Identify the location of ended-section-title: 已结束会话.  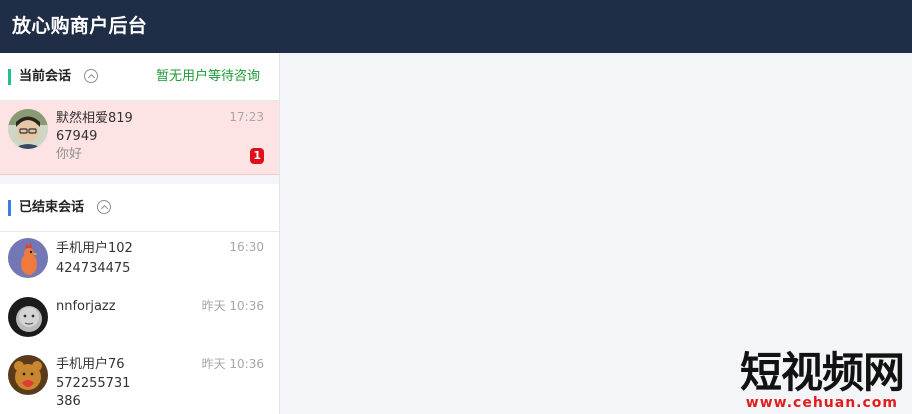
(52, 207).